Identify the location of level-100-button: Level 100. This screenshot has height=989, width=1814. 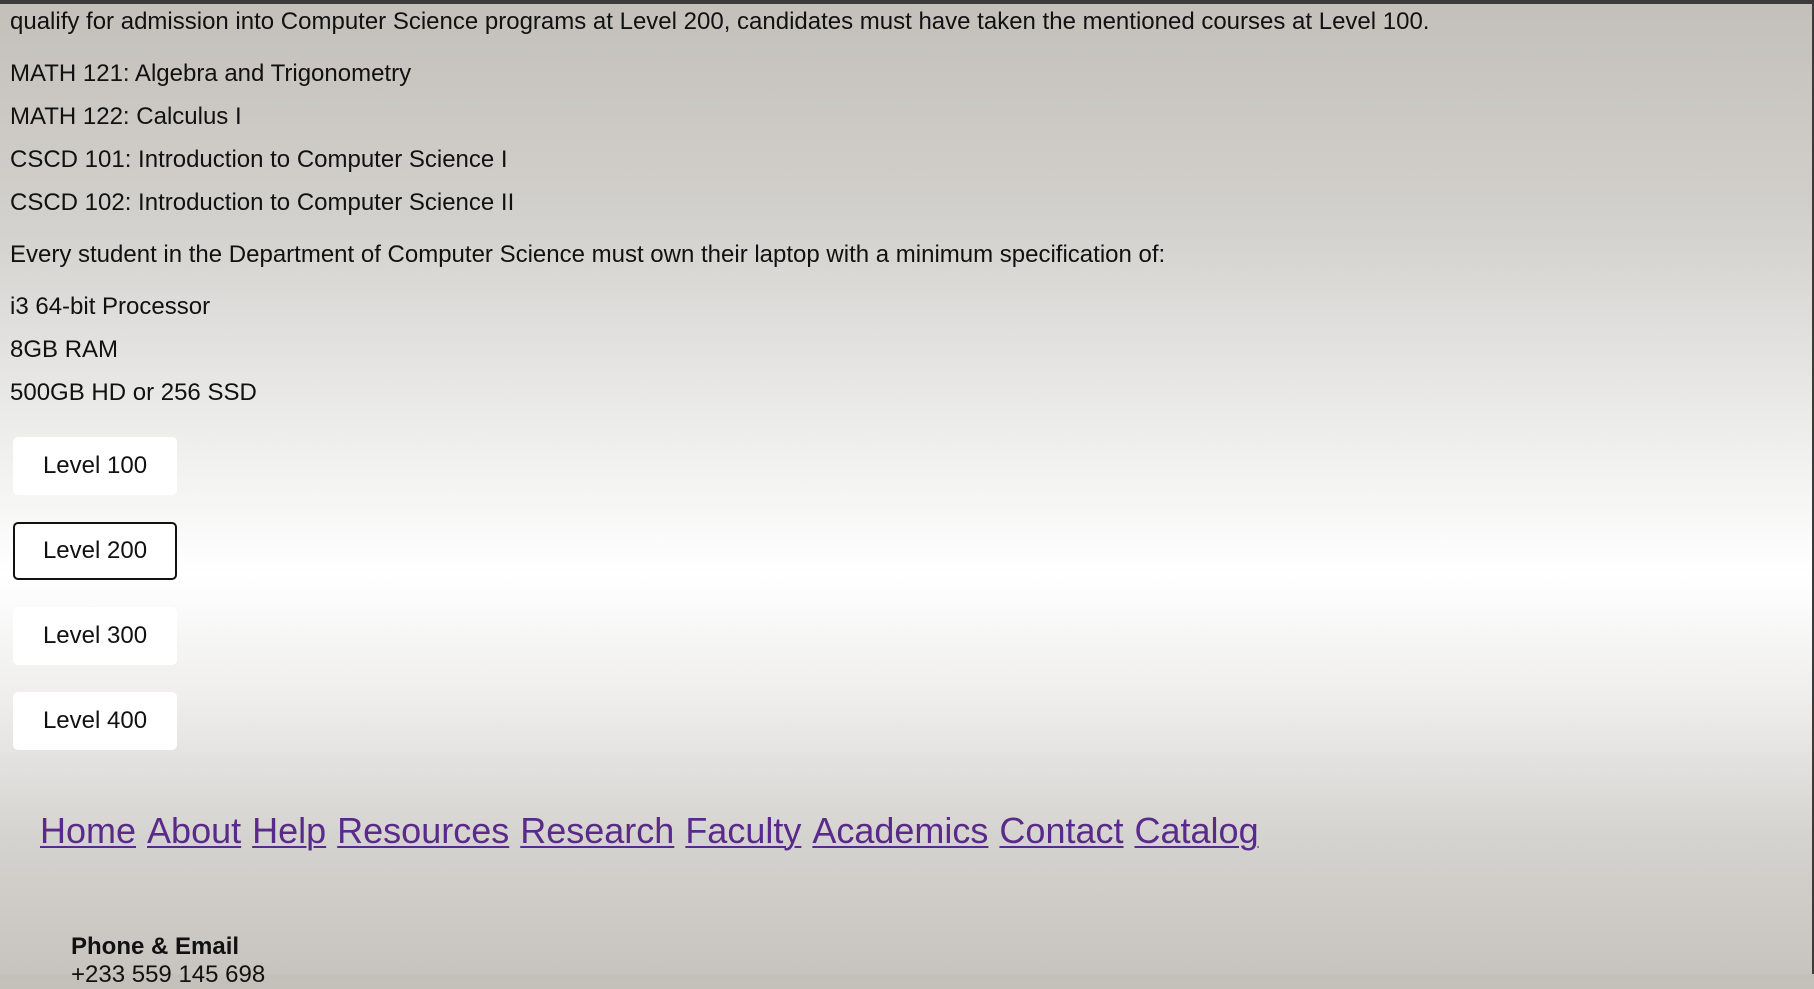
(95, 466).